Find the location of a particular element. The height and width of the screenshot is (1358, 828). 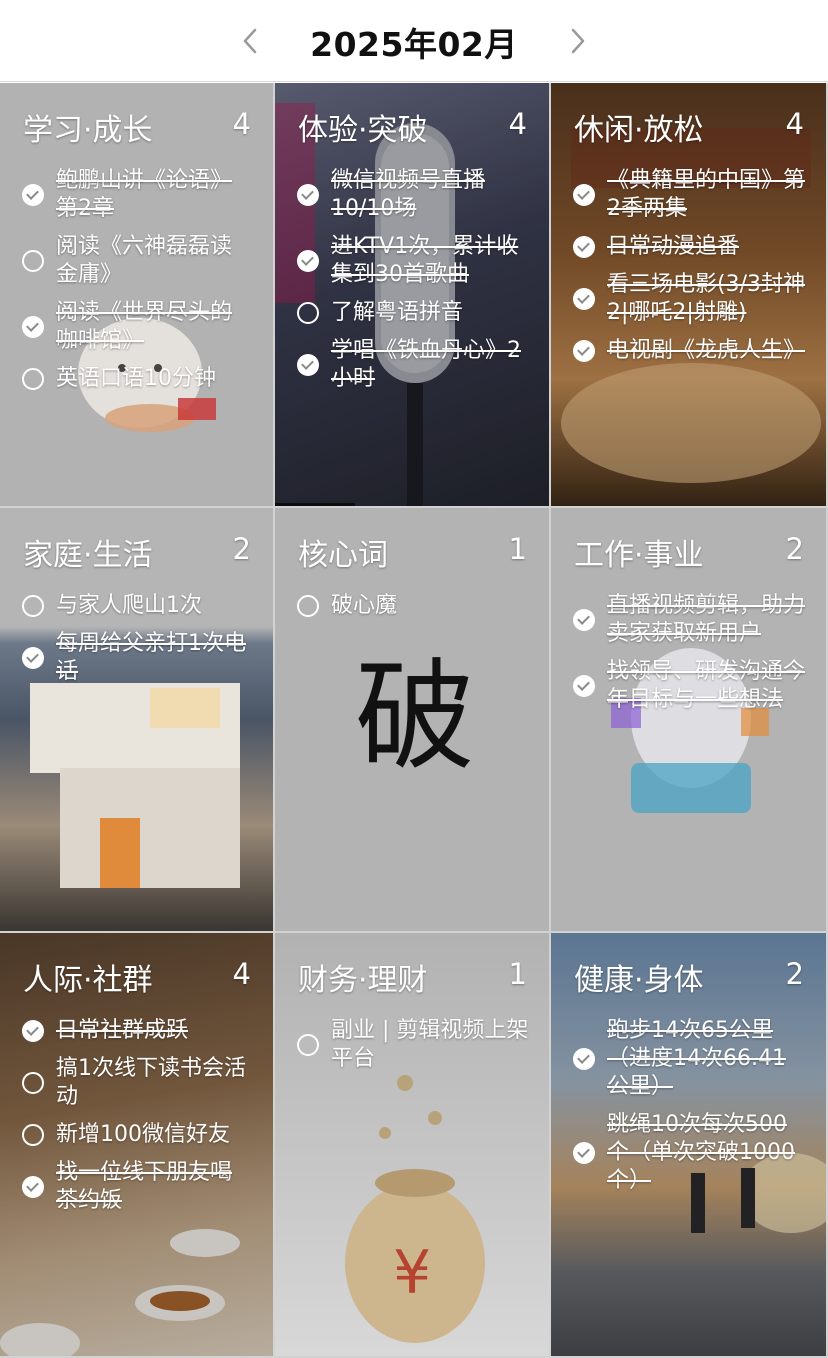

task-item: 日常社群成跃 is located at coordinates (137, 1031).